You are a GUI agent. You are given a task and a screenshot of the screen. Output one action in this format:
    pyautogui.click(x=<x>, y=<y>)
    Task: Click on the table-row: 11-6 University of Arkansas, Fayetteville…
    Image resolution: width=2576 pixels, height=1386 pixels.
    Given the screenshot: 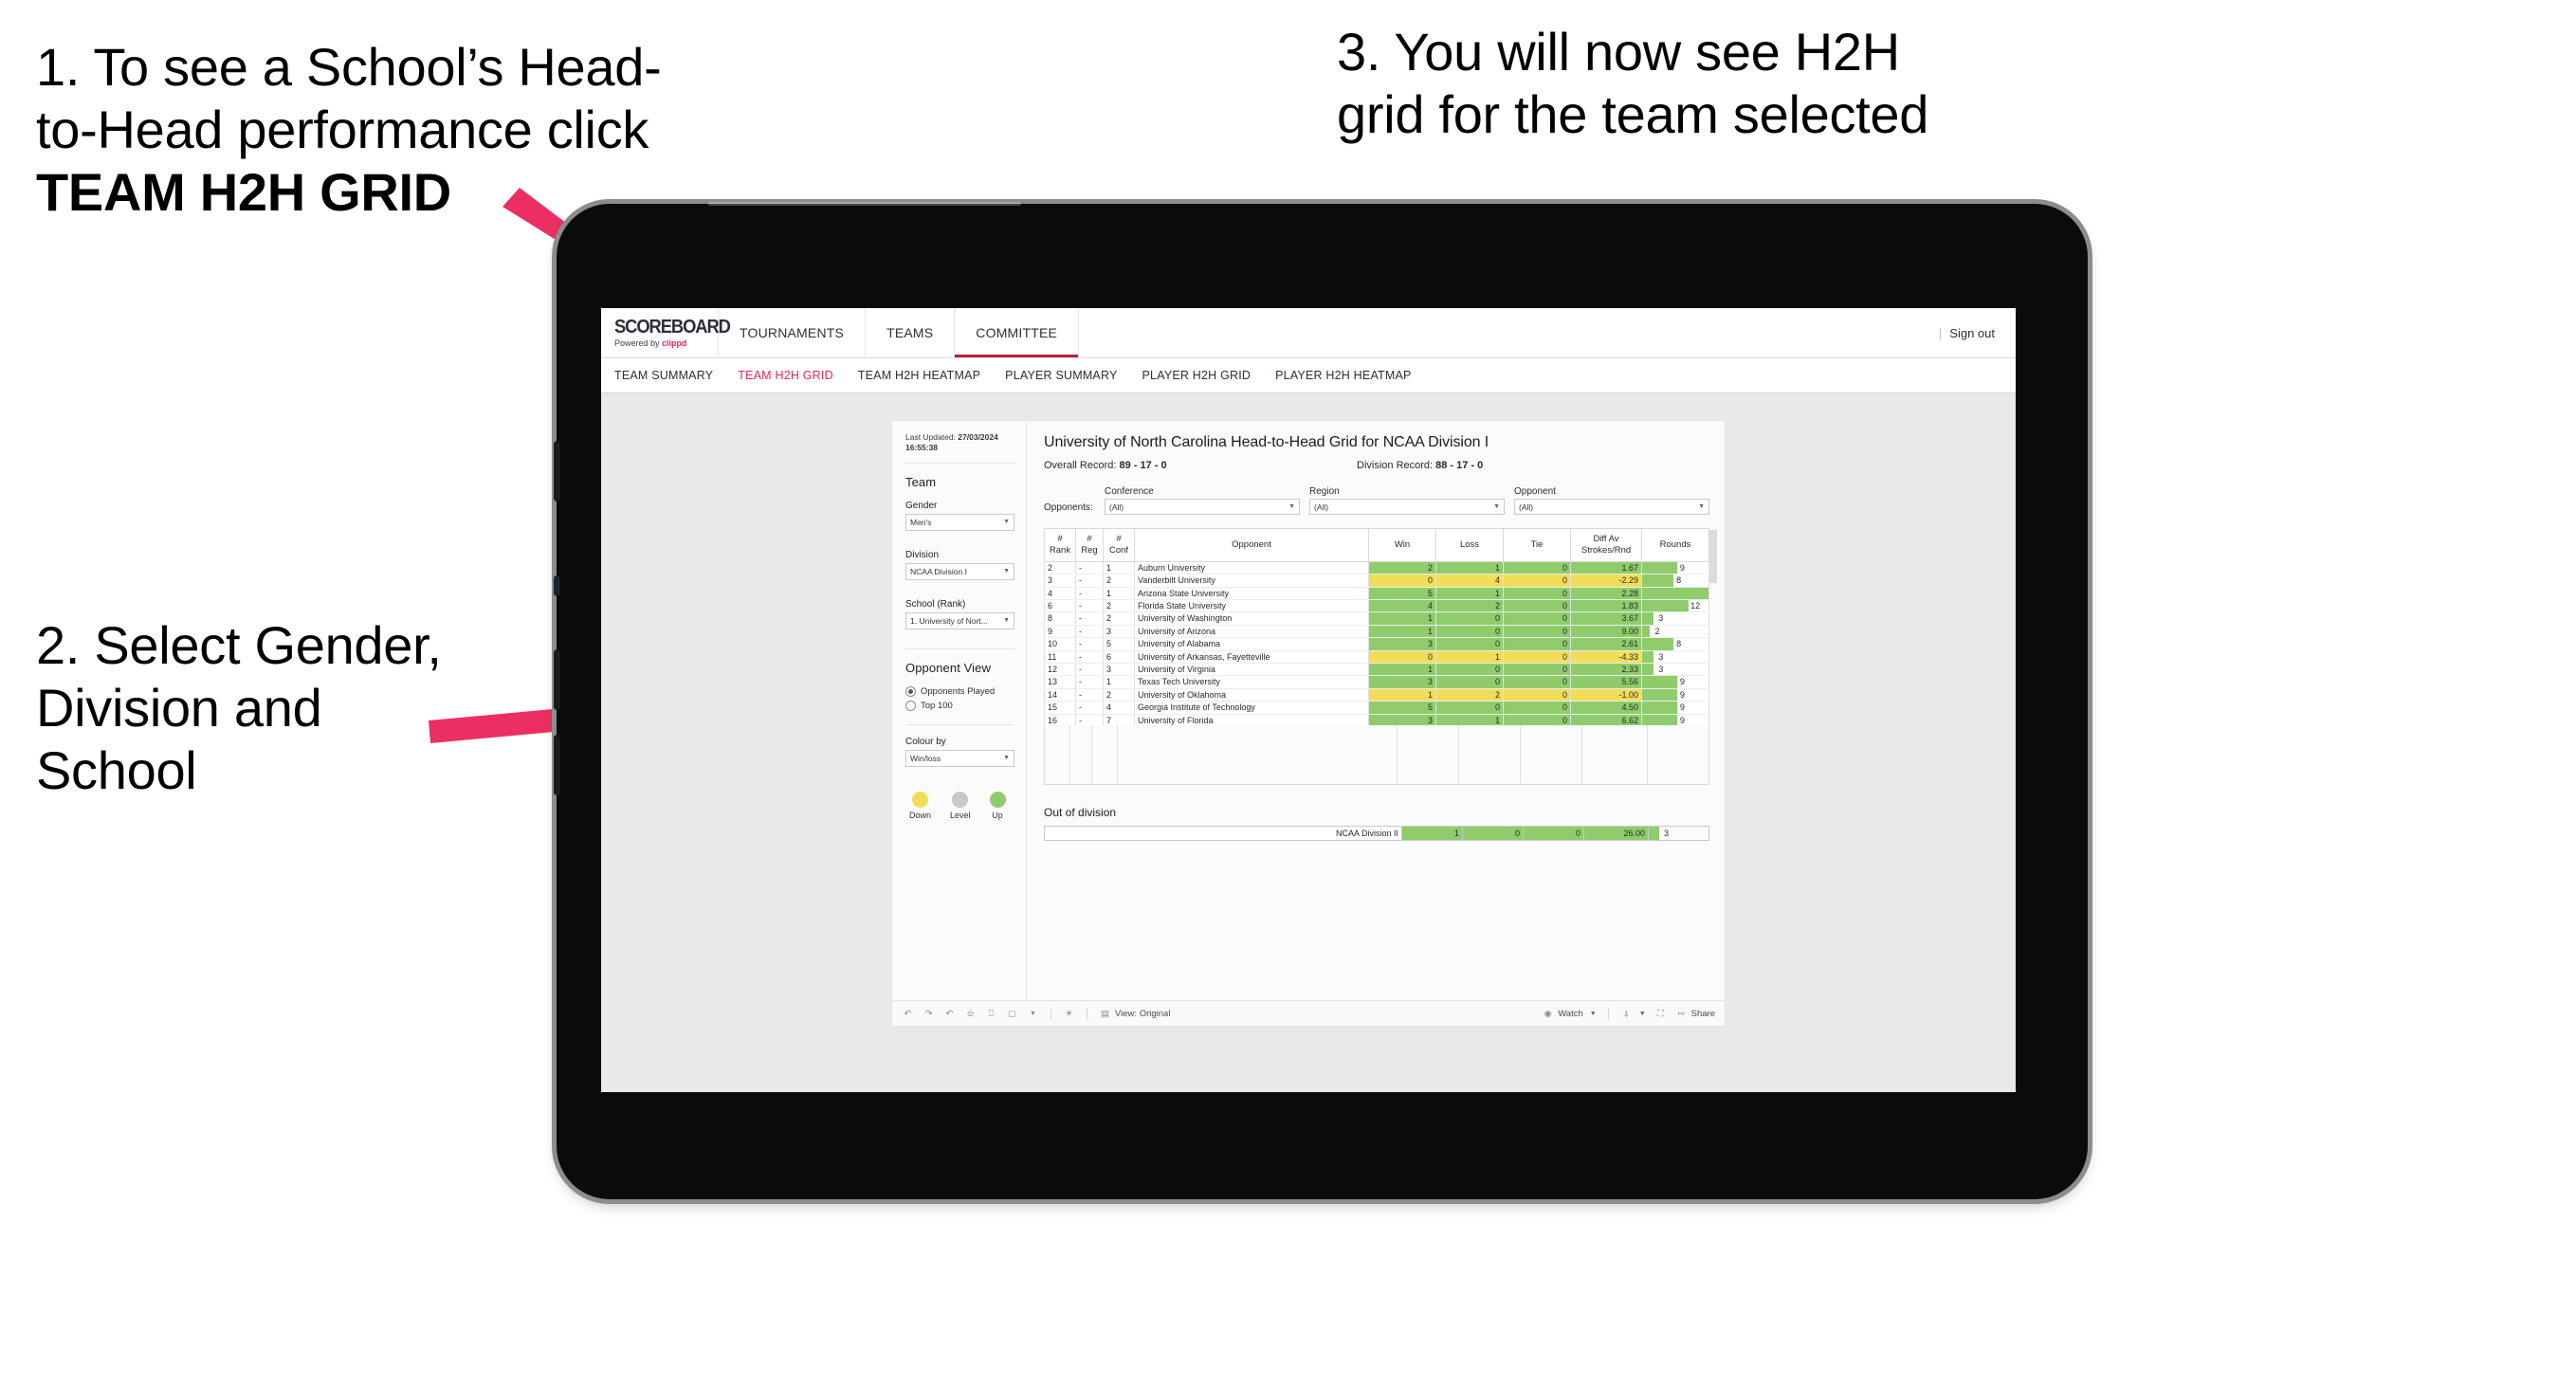 What is the action you would take?
    pyautogui.click(x=1376, y=657)
    